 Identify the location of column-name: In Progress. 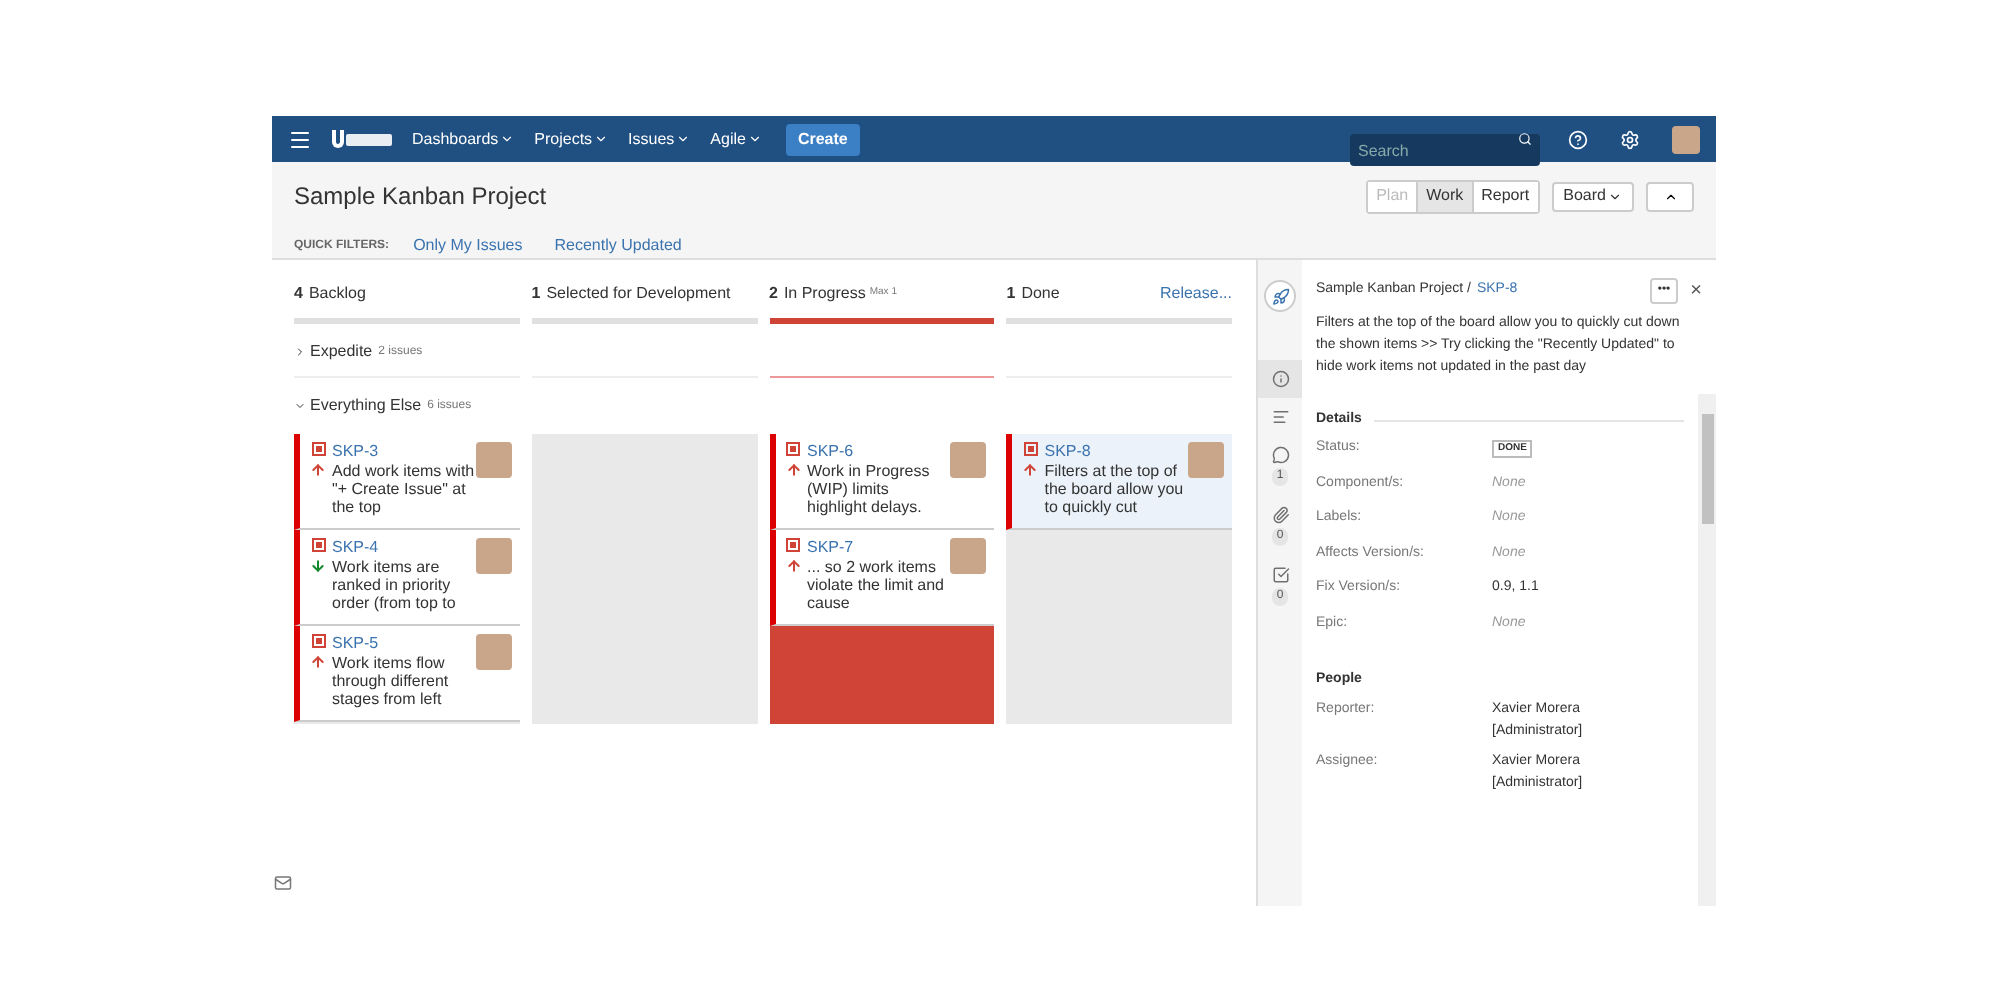
(824, 294).